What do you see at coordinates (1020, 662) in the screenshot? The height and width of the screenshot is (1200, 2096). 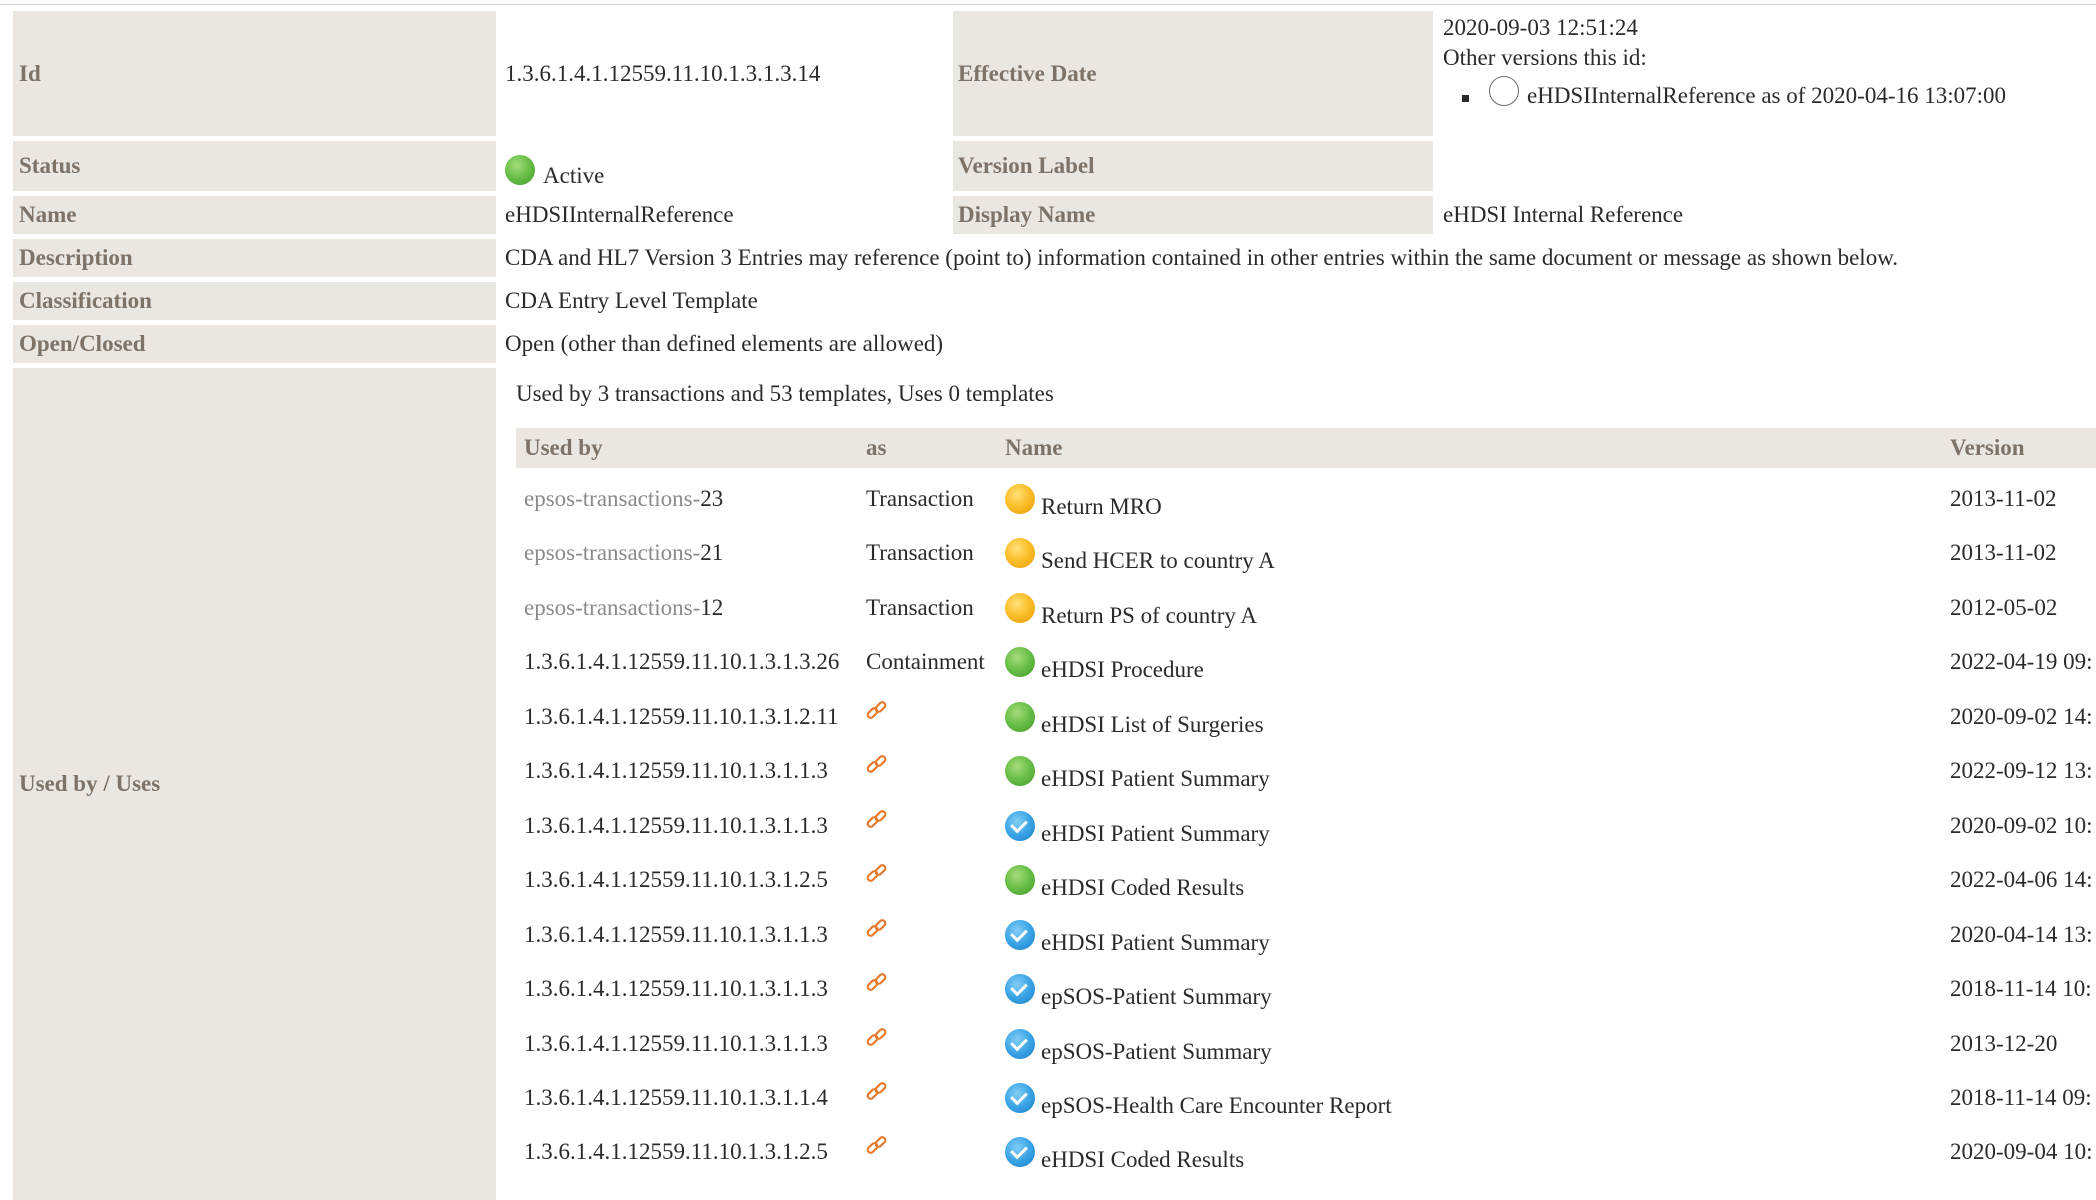 I see `green-circle-icon` at bounding box center [1020, 662].